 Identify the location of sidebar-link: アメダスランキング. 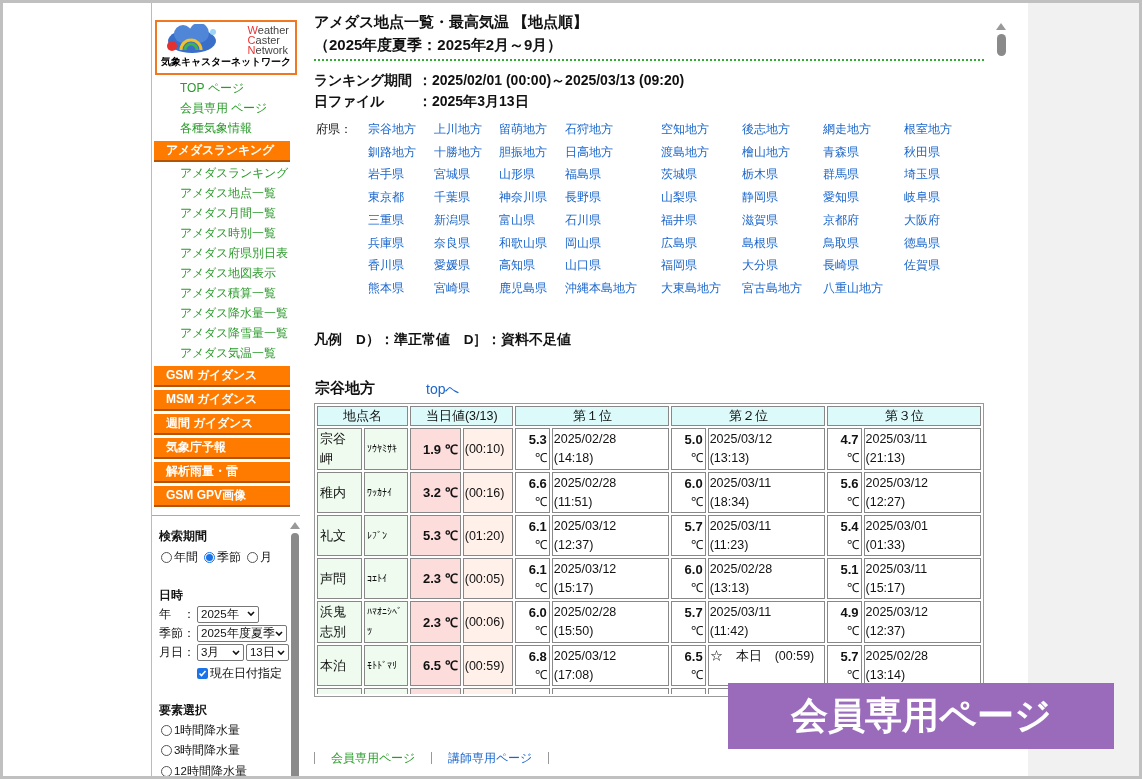
(234, 173).